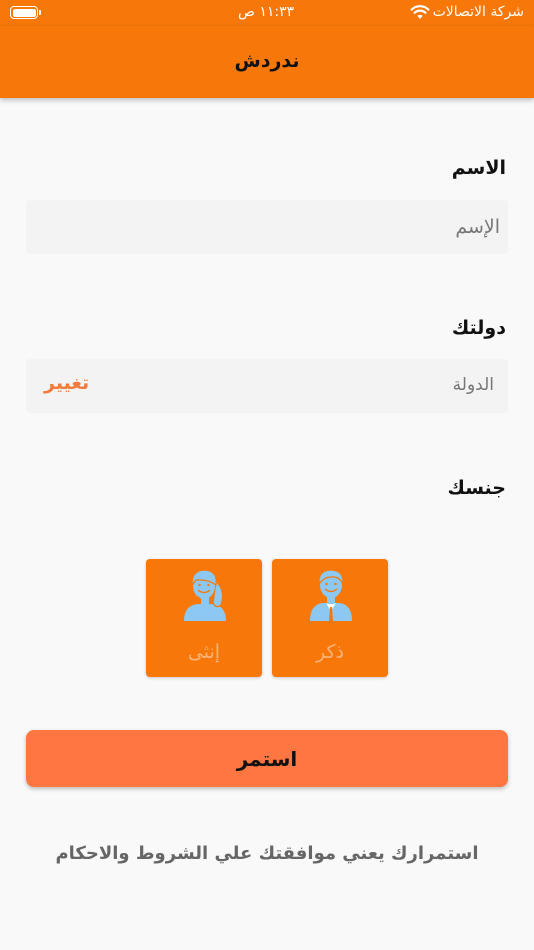 This screenshot has width=534, height=950. I want to click on gender-option-male: ذكر, so click(330, 618).